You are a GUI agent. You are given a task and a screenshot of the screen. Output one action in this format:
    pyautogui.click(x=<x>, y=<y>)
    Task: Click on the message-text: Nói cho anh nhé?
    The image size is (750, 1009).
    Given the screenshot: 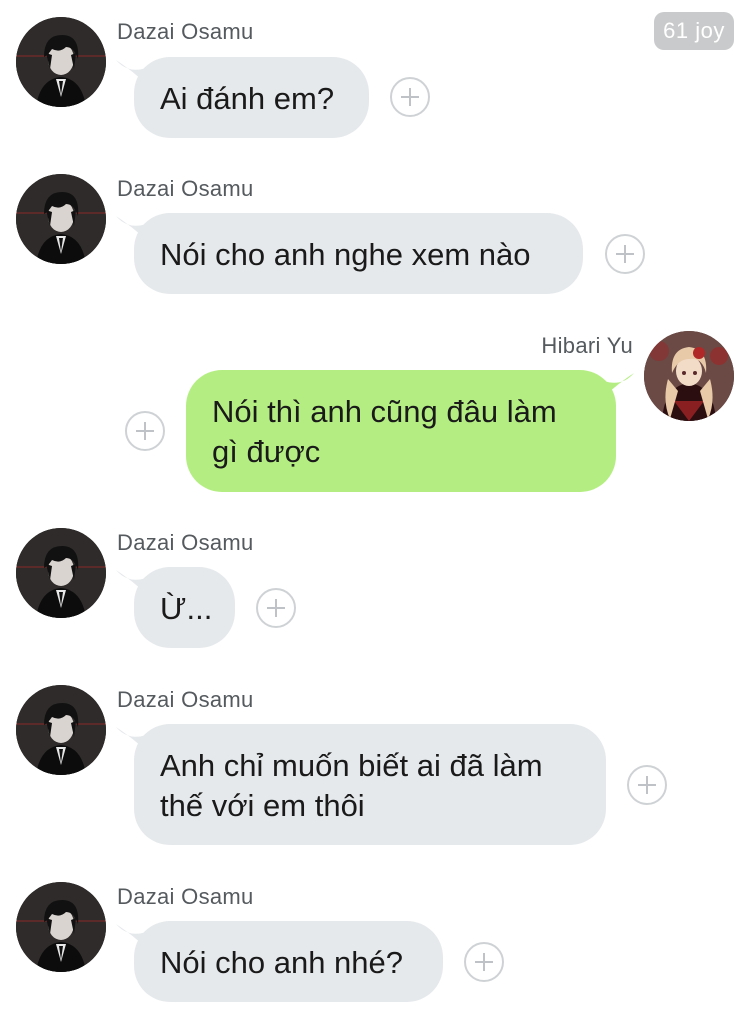 What is the action you would take?
    pyautogui.click(x=282, y=962)
    